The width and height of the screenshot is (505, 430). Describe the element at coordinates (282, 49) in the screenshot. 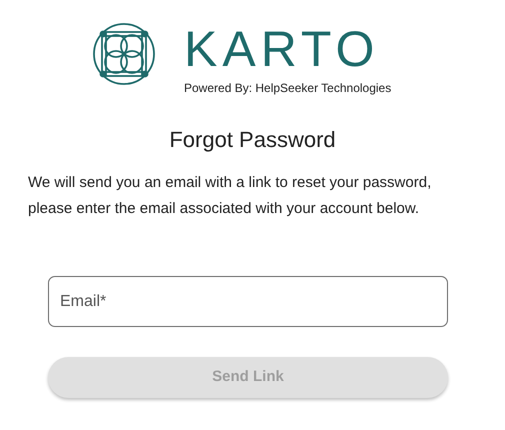

I see `logo-wordmark: KARTO` at that location.